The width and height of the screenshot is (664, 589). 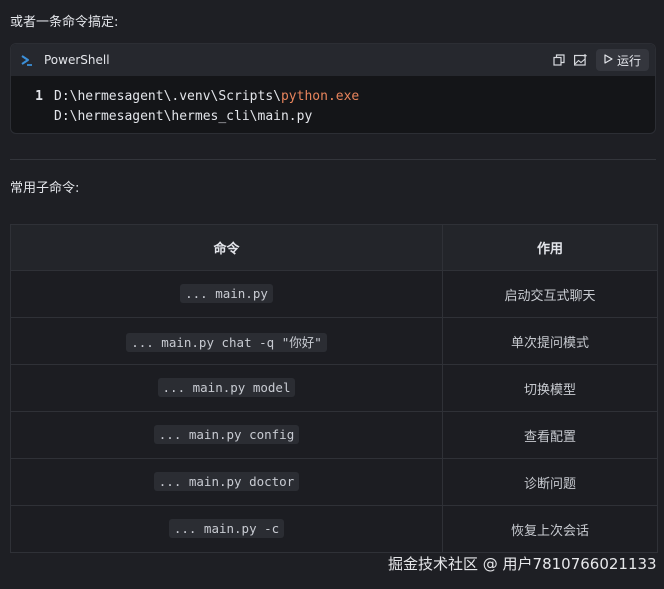 I want to click on intro-text: 或者一条命令搞定:, so click(x=64, y=22).